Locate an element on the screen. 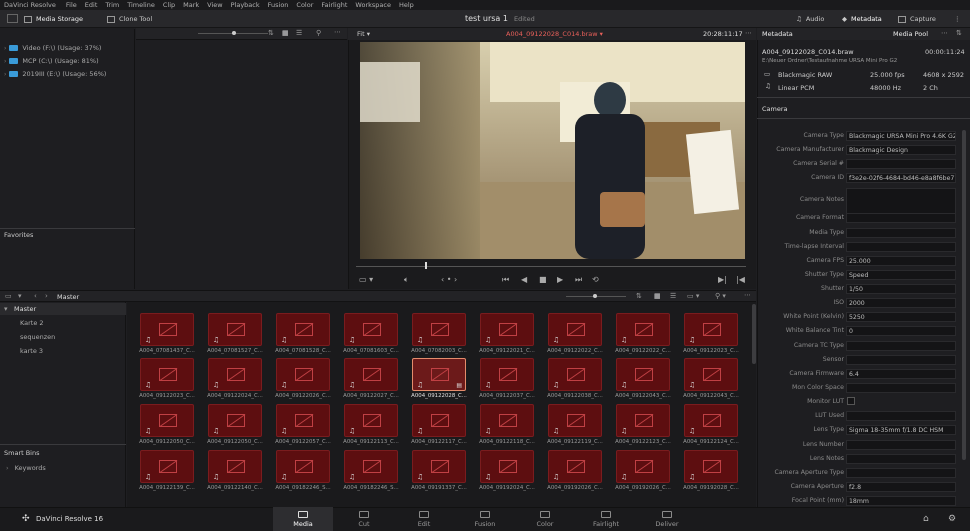 This screenshot has width=970, height=531. clip-info-icon: ▤ is located at coordinates (459, 385).